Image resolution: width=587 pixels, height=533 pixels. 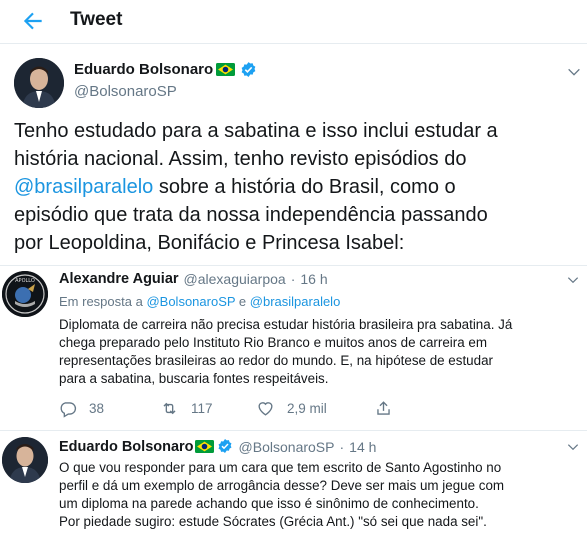 I want to click on reply-header: Alexandre Aguiar @alexaguiarpoa · 16 h, so click(x=193, y=279).